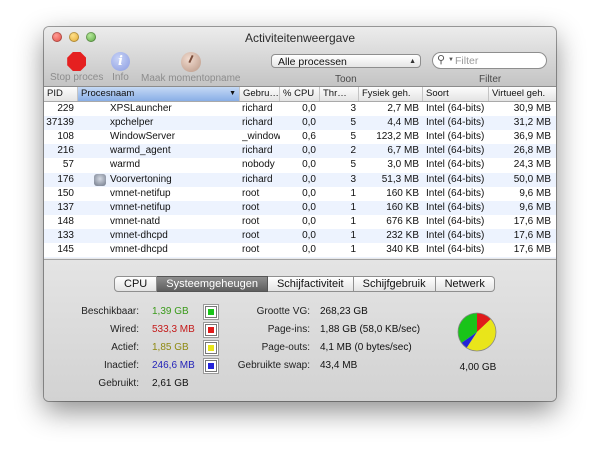 The height and width of the screenshot is (464, 600). Describe the element at coordinates (312, 62) in the screenshot. I see `process-filter-value: Alle processen` at that location.